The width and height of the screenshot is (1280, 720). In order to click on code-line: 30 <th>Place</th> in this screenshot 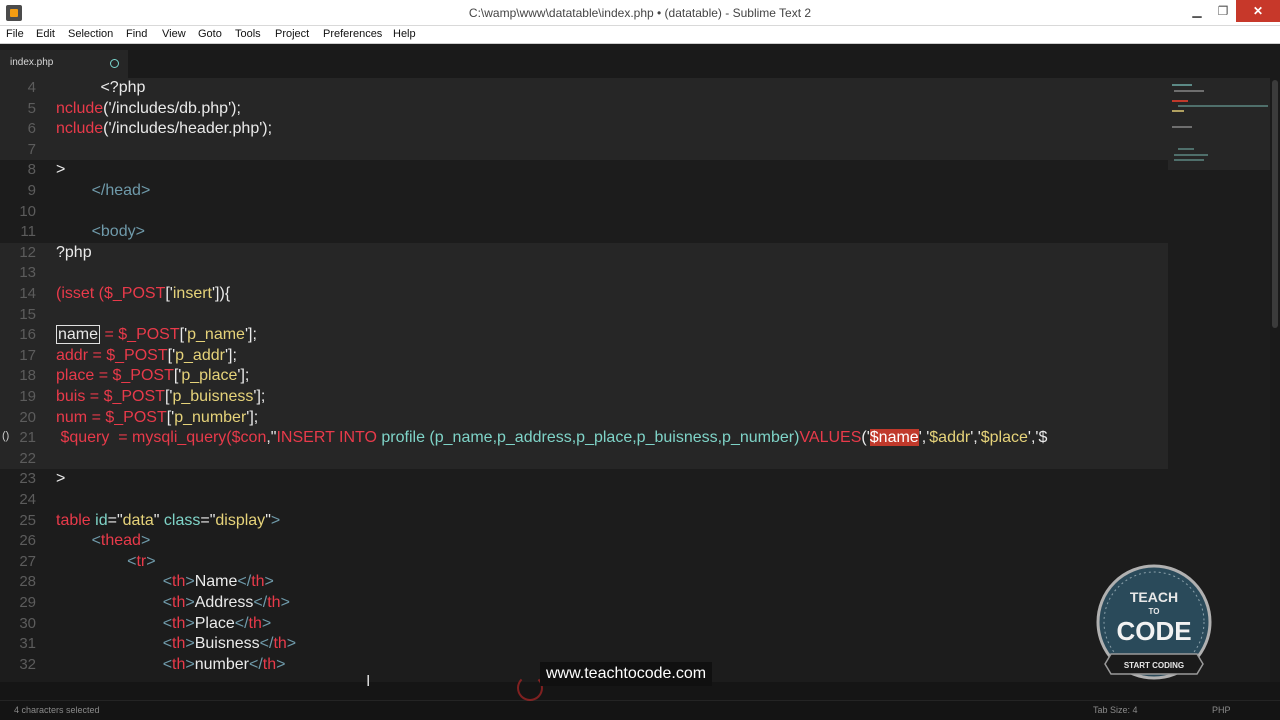, I will do `click(584, 624)`.